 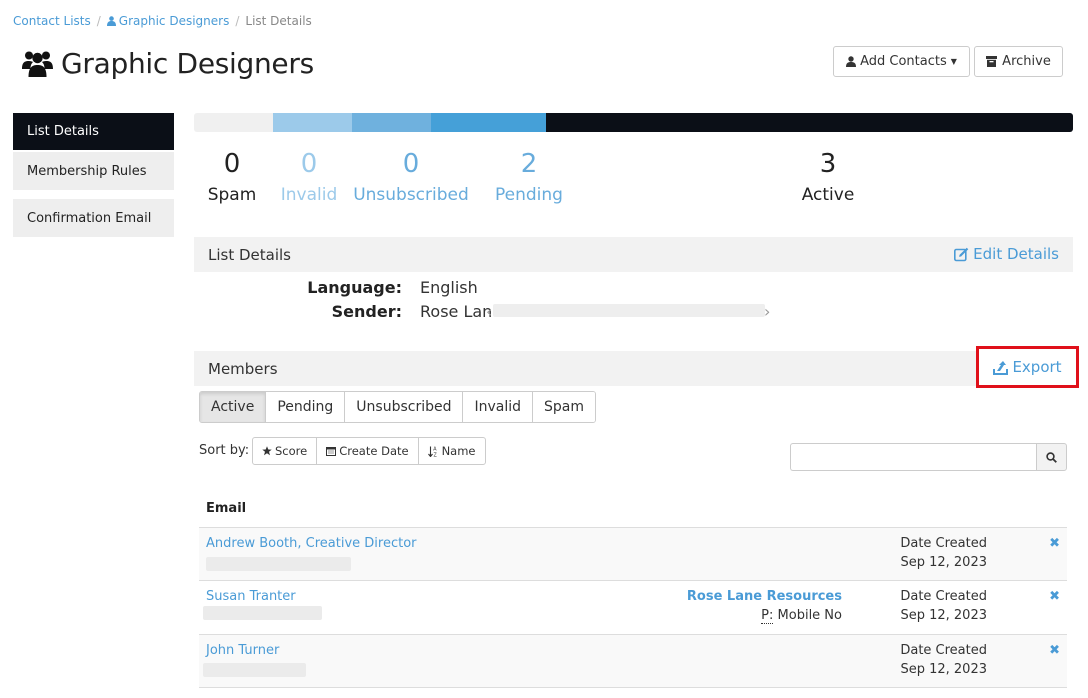 I want to click on sidebar-item-label: Membership Rules, so click(x=87, y=171).